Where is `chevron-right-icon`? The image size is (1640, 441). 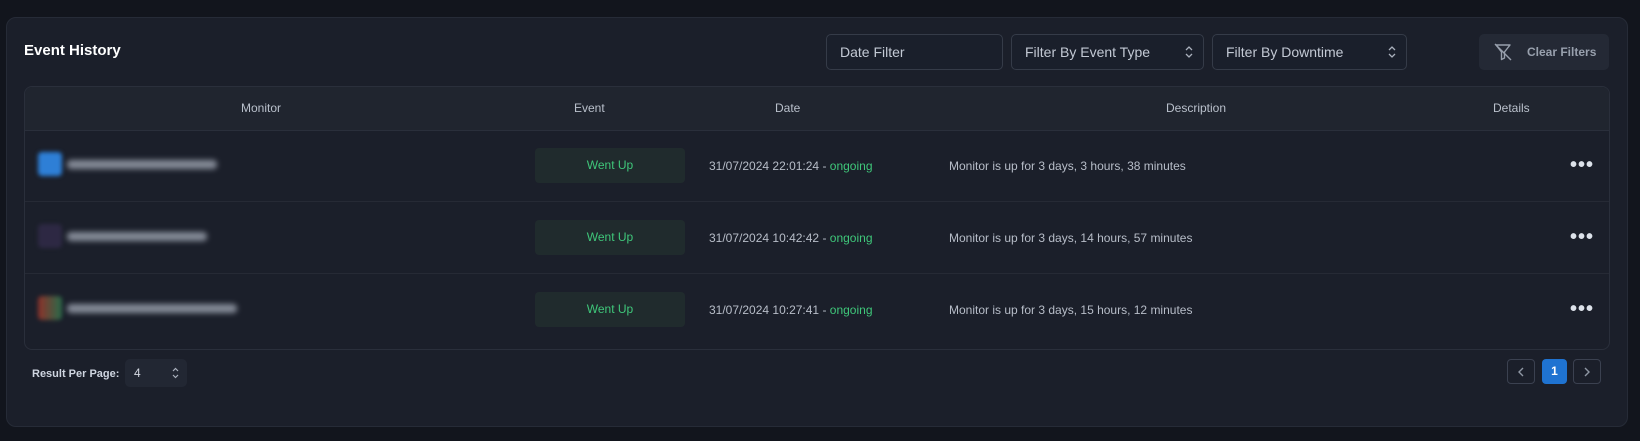 chevron-right-icon is located at coordinates (1587, 372).